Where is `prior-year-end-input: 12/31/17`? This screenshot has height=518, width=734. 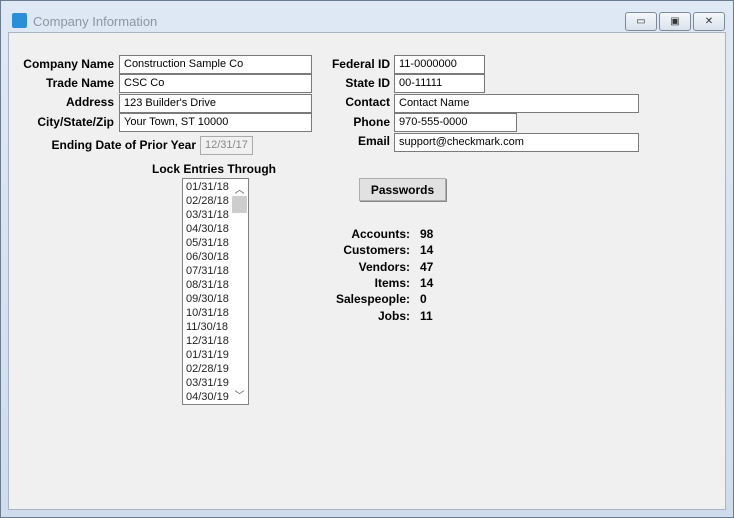 prior-year-end-input: 12/31/17 is located at coordinates (226, 145).